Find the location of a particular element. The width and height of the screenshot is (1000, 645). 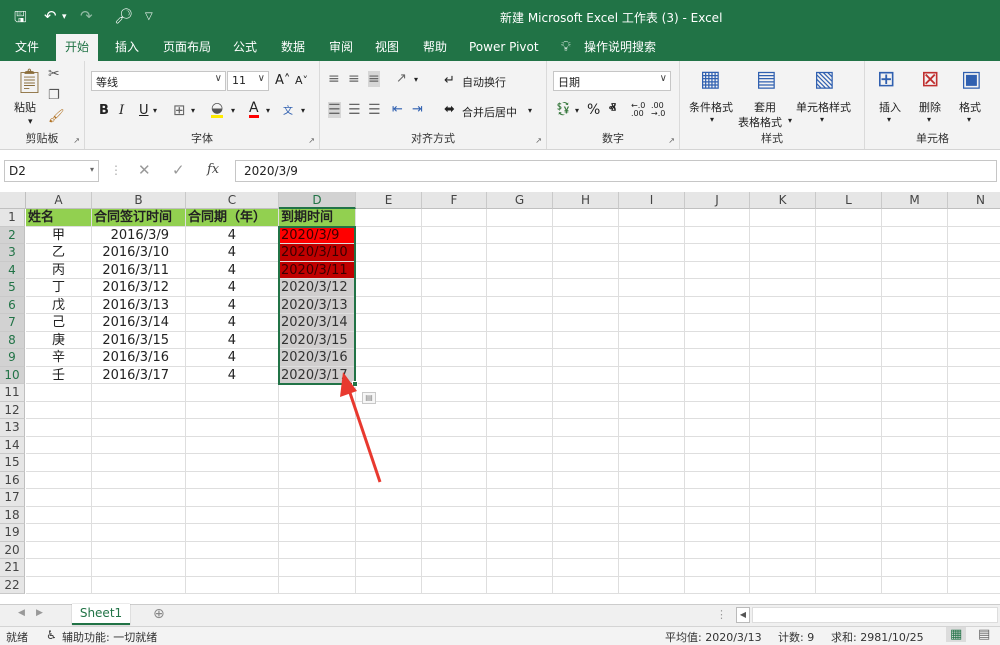

insert-cells-button: 插入 is located at coordinates (890, 107).